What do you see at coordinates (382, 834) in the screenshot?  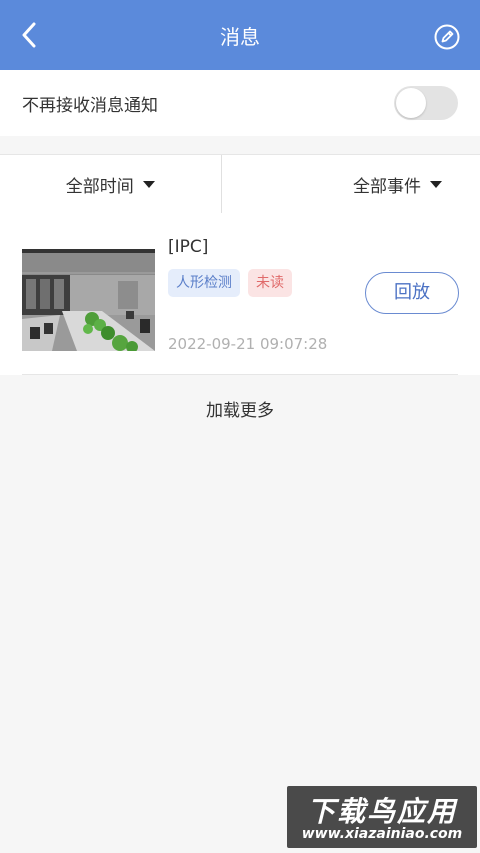 I see `watermark-url: www.xiazainiao.com` at bounding box center [382, 834].